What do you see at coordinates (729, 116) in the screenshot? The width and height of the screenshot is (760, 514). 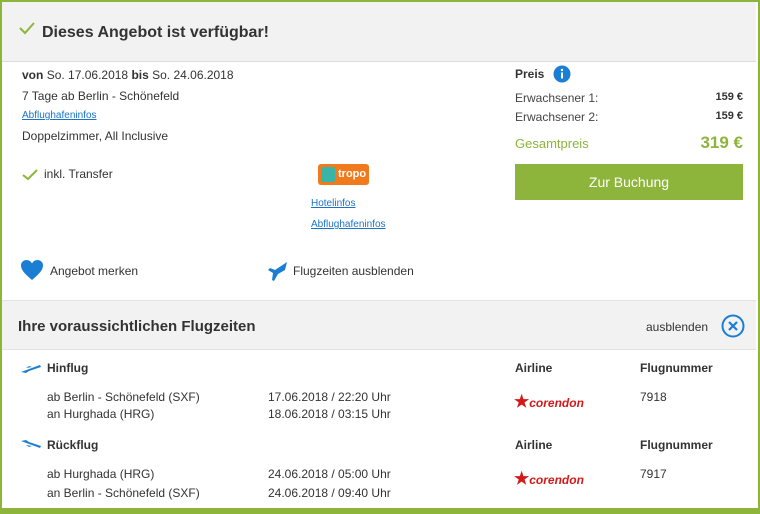 I see `adult2-price: 159 €` at bounding box center [729, 116].